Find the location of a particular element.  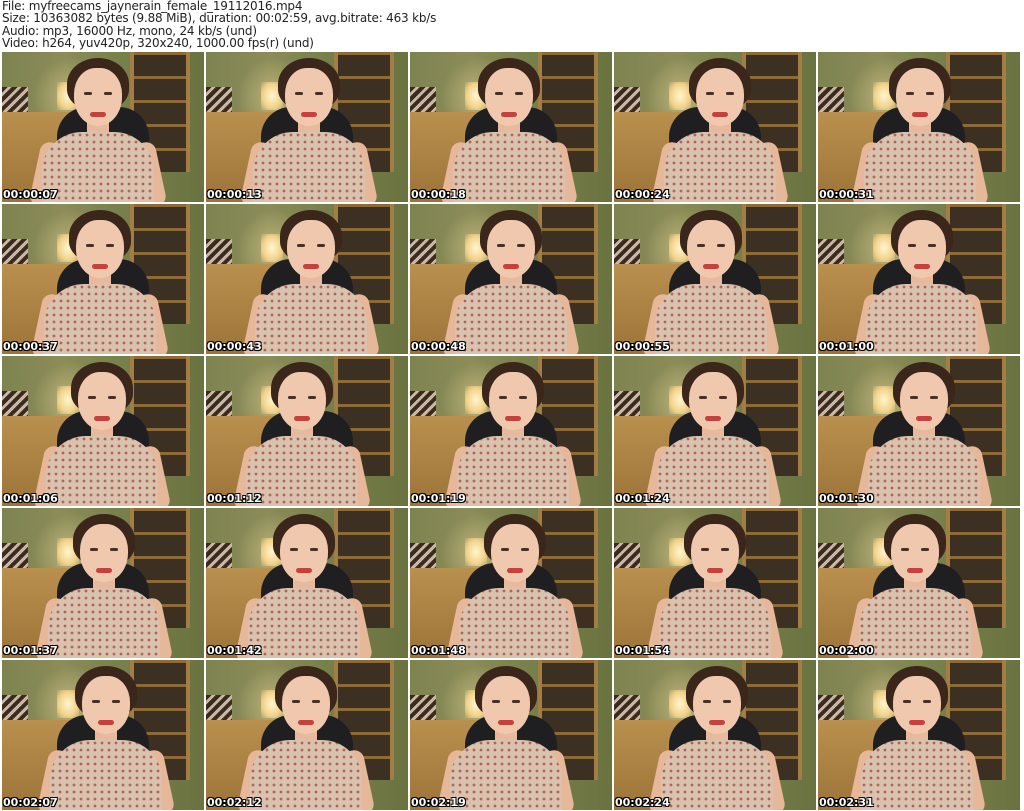

video-thumbnail: 00:02:19 is located at coordinates (511, 735).